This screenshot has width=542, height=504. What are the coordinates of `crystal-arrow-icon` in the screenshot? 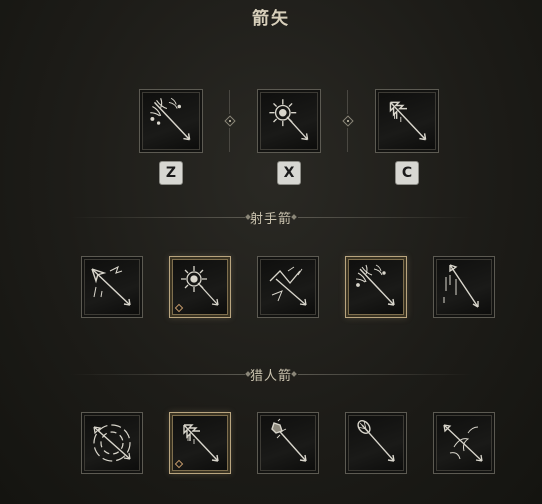 It's located at (289, 440).